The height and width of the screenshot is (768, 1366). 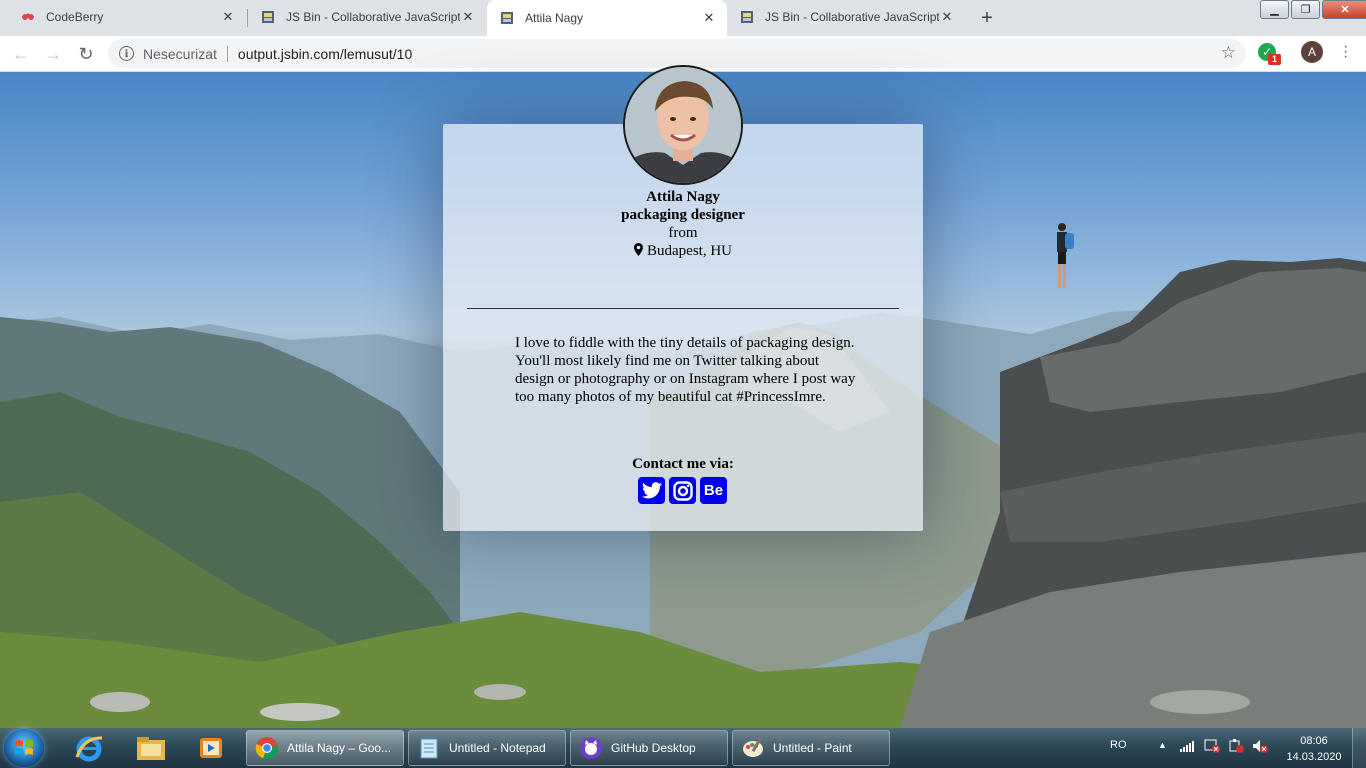 I want to click on profile-name: Attila Nagy, so click(x=683, y=197).